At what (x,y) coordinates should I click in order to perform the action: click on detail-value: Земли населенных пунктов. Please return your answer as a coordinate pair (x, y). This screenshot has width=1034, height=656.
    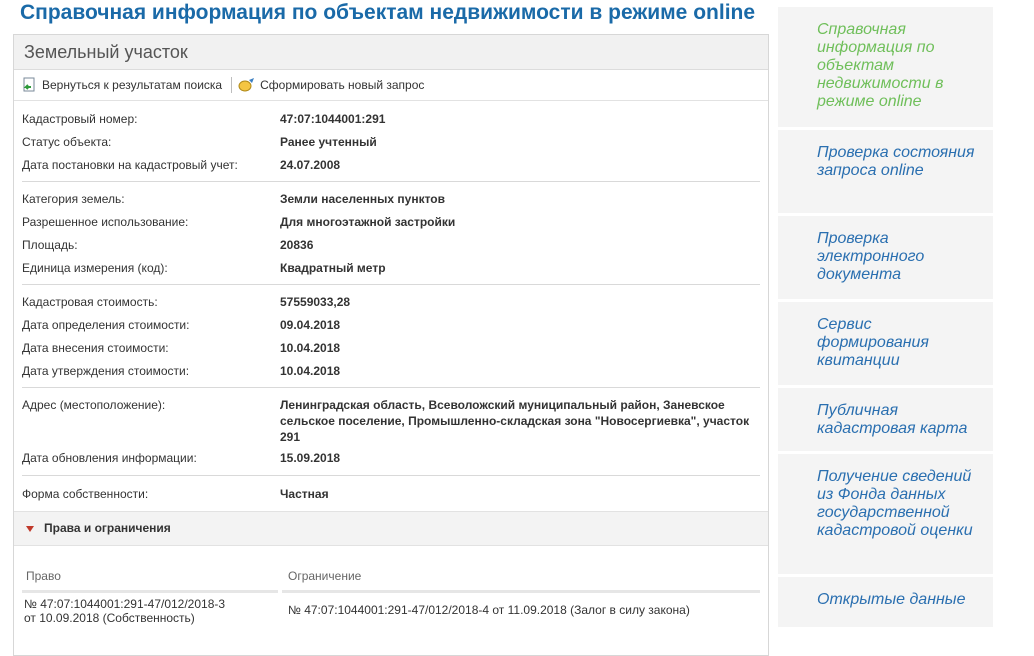
    Looking at the image, I should click on (363, 199).